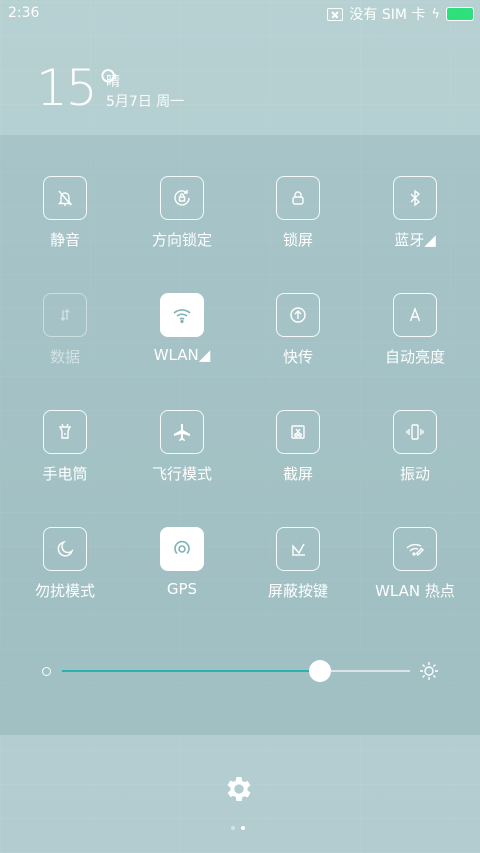 The image size is (480, 853). I want to click on status-bar: 2:36 没有 SIM 卡 ϟ, so click(240, 14).